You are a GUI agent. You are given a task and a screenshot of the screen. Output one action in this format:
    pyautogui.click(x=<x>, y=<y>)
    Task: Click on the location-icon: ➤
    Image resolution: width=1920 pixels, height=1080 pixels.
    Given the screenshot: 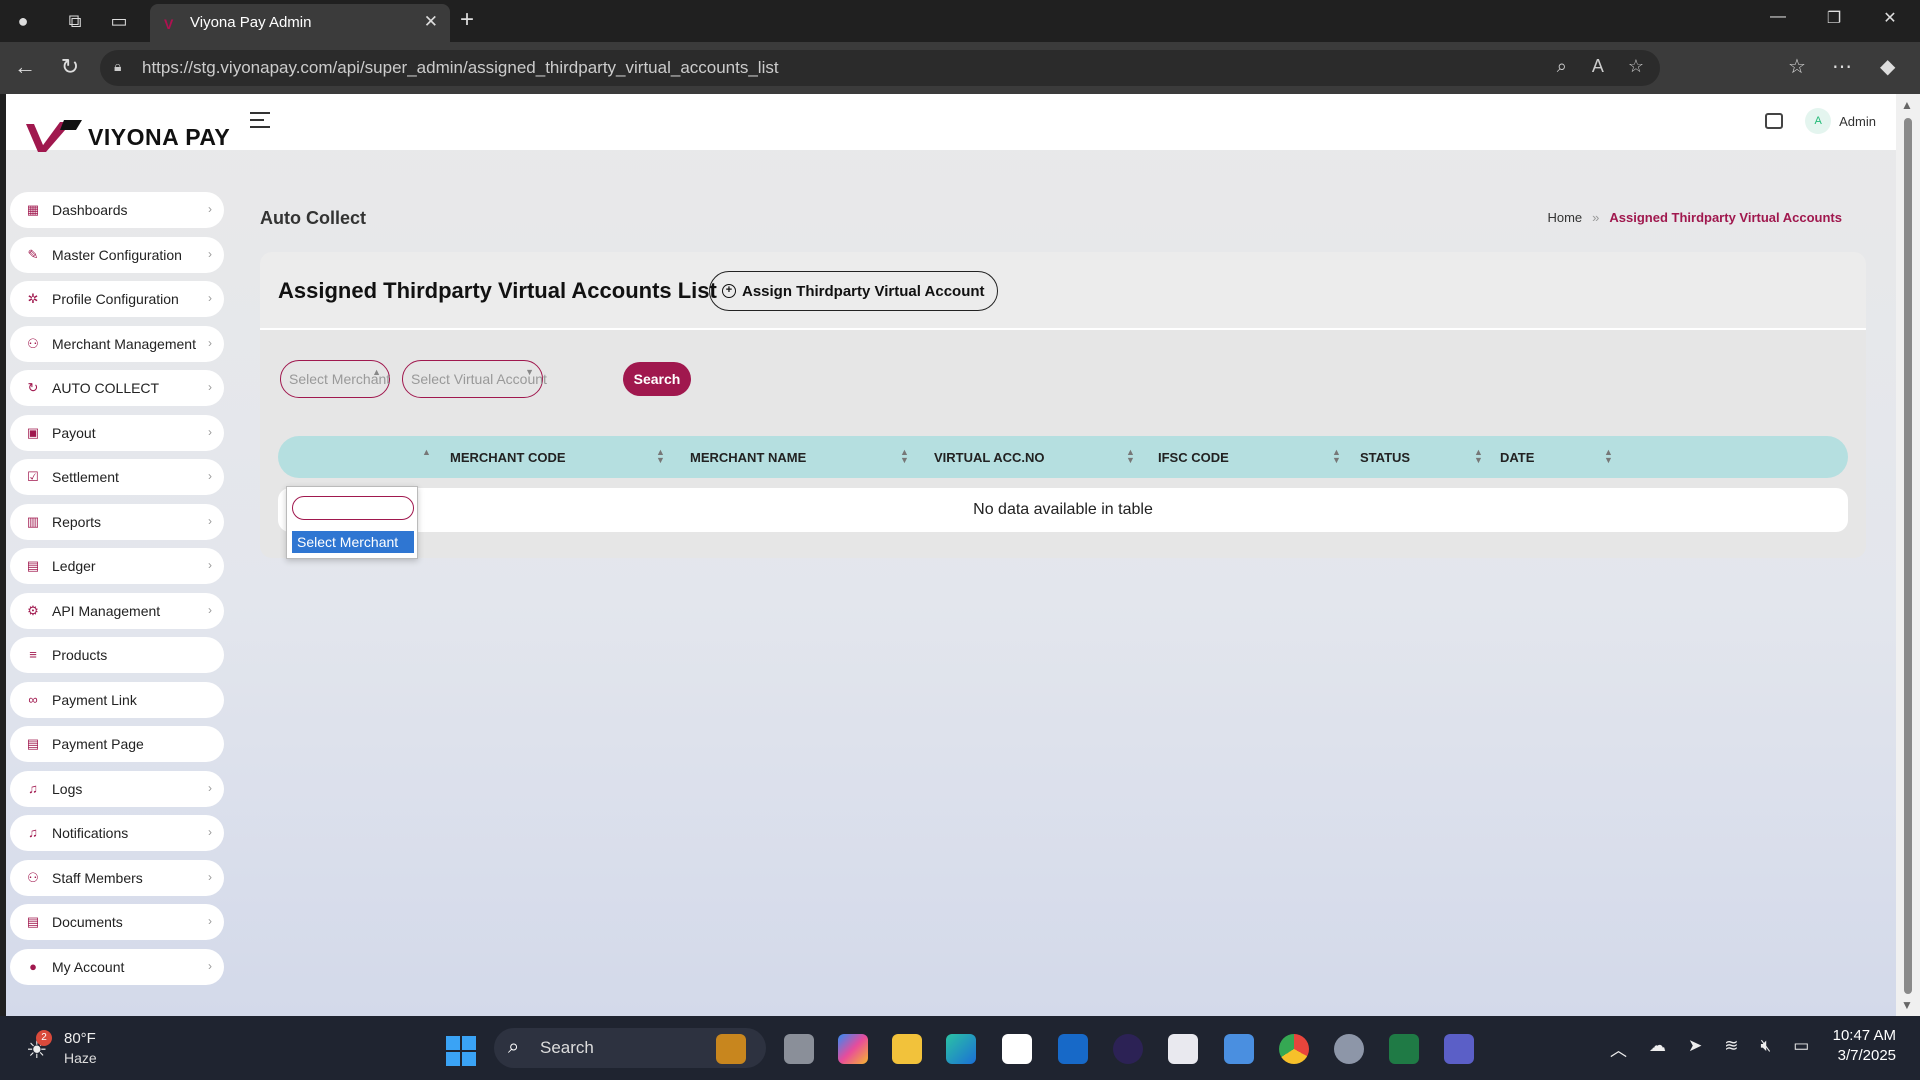 What is the action you would take?
    pyautogui.click(x=1695, y=1048)
    